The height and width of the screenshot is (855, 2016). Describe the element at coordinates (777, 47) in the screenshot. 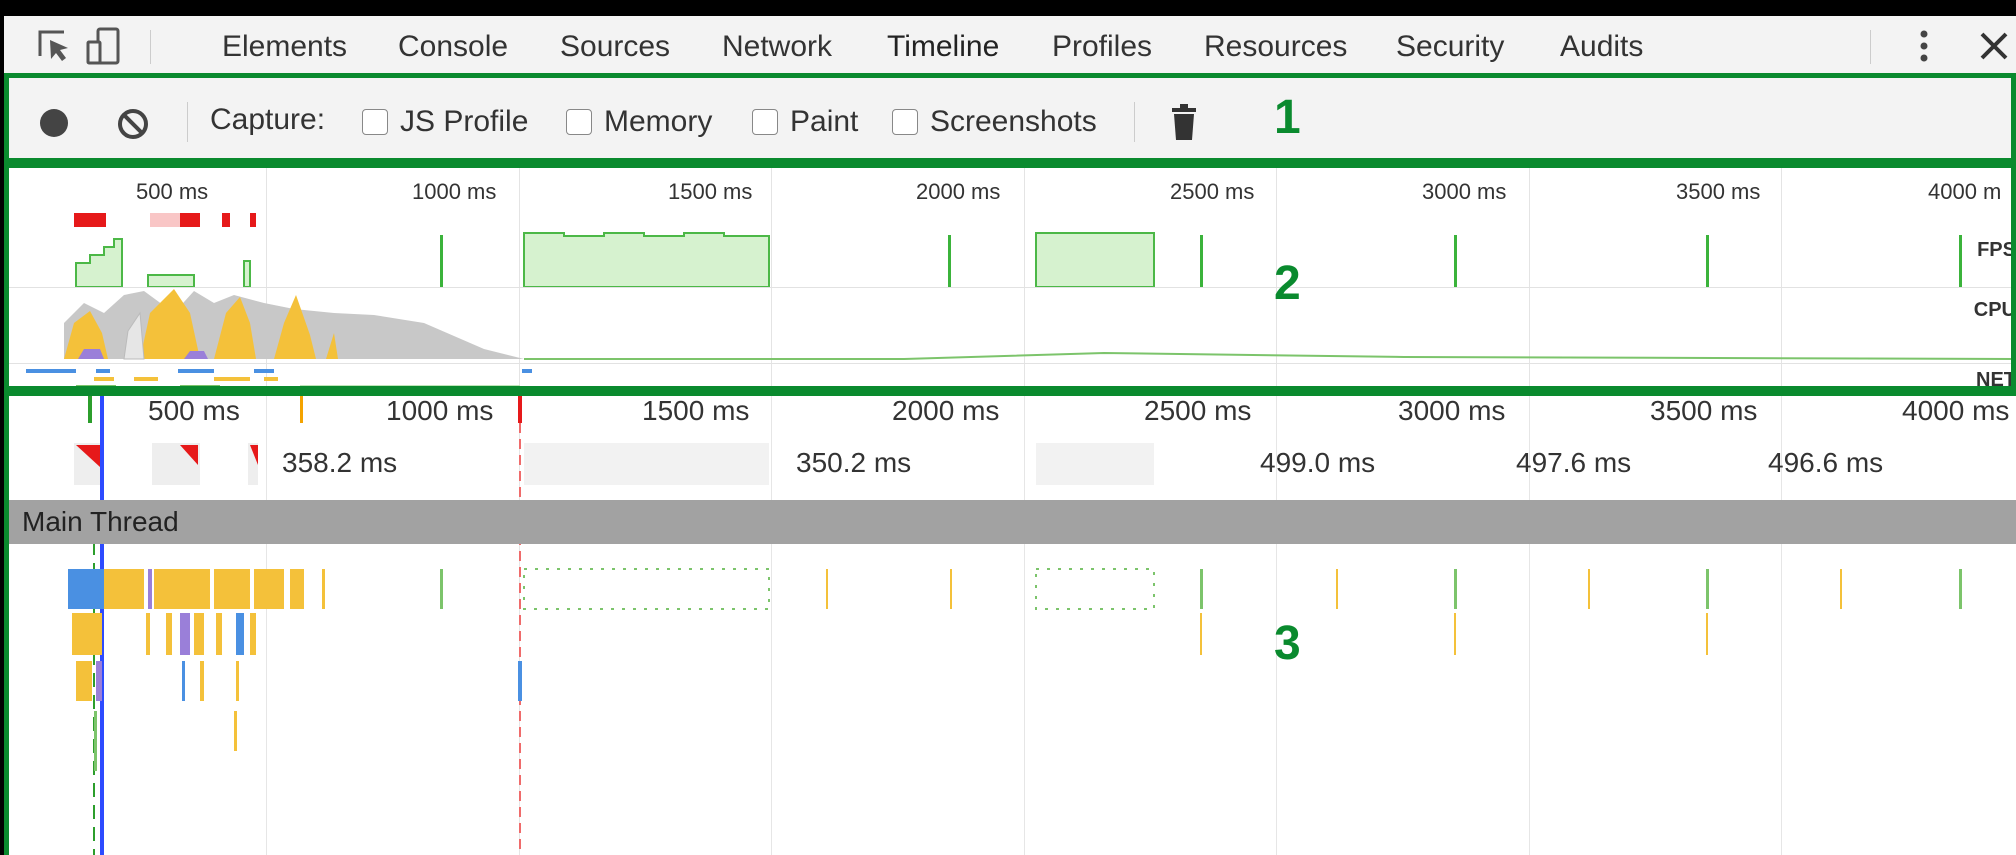

I see `tab-network: Network` at that location.